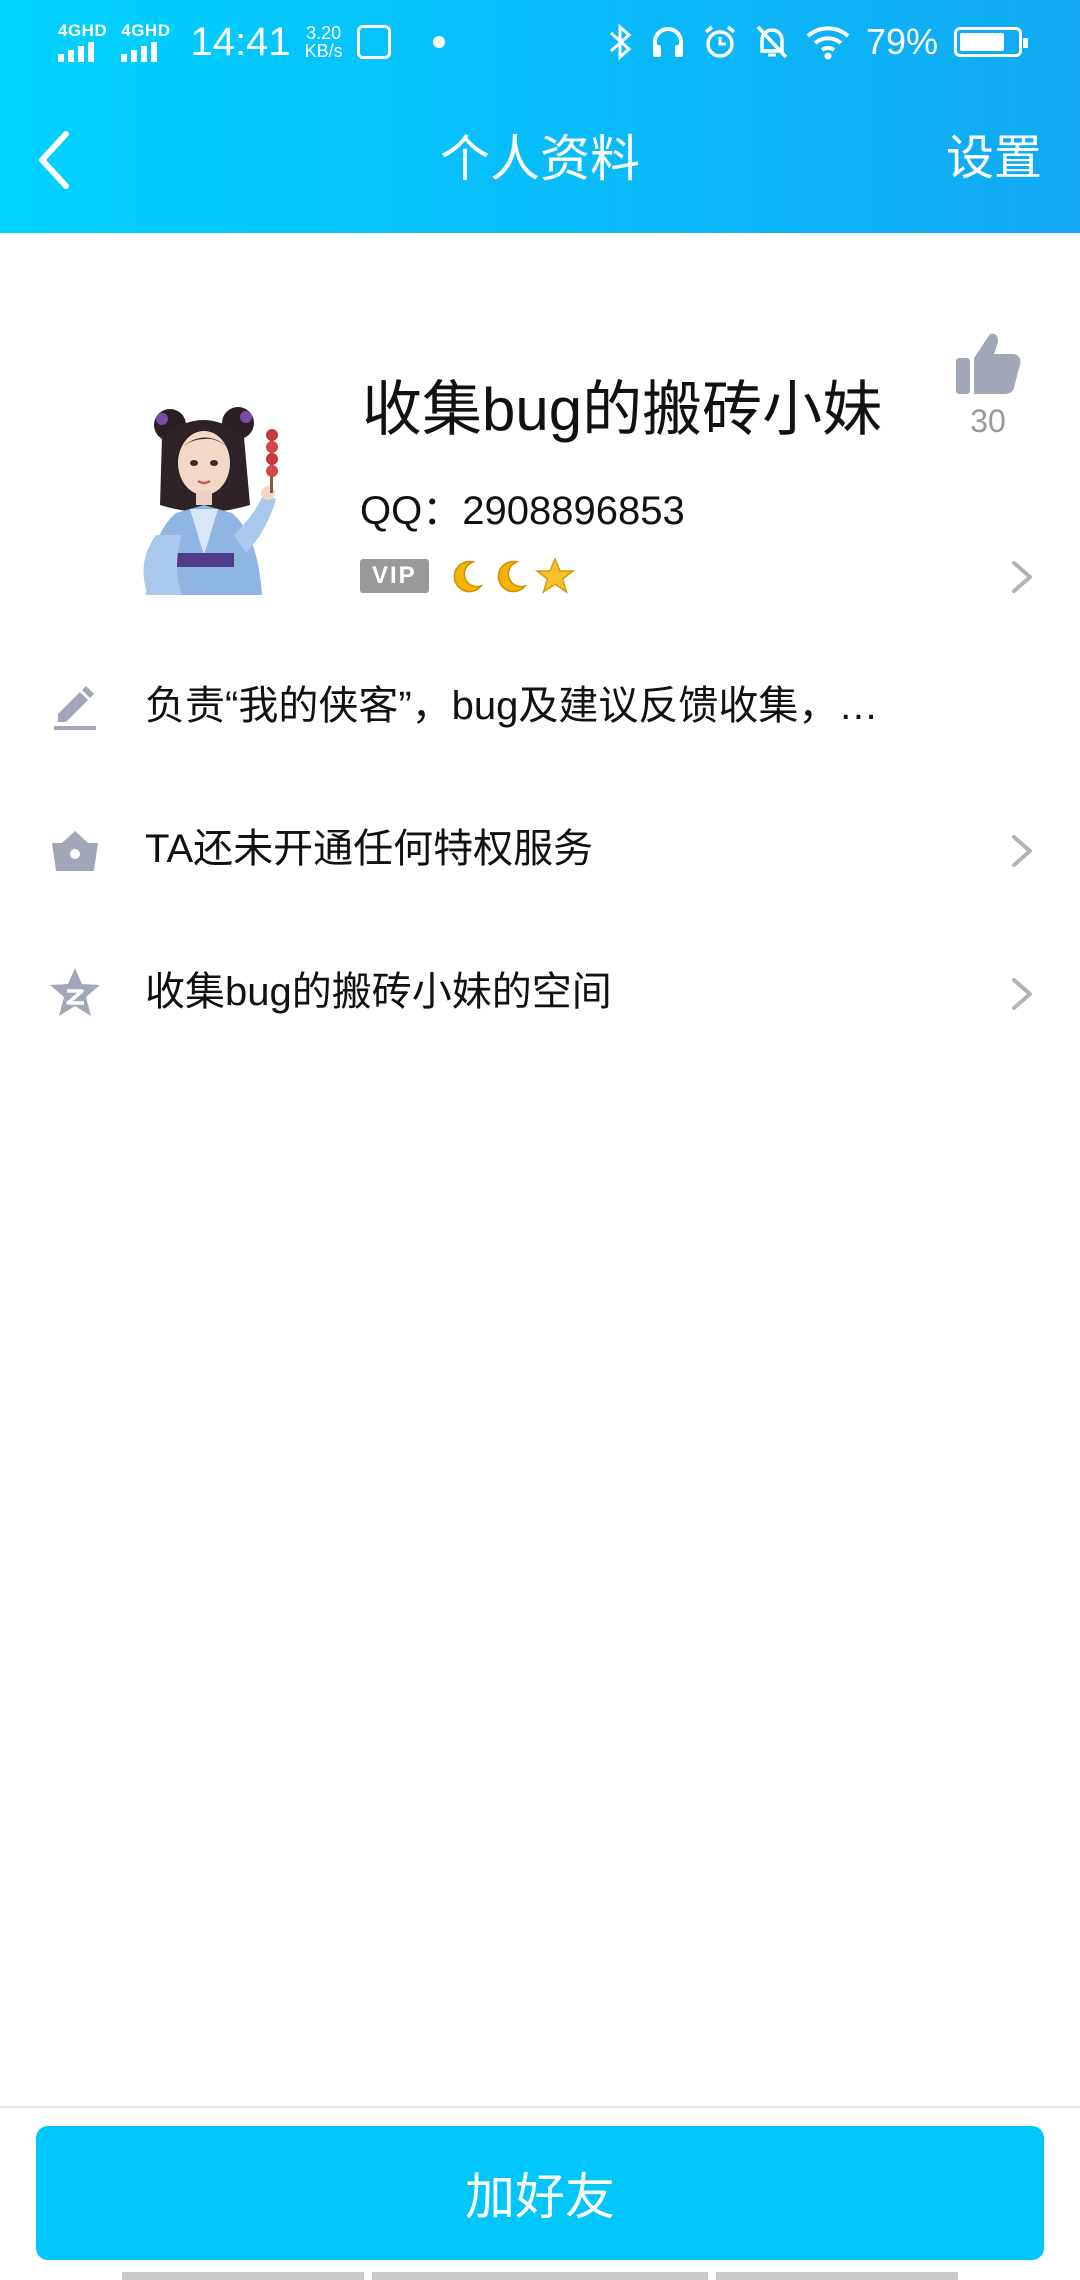  Describe the element at coordinates (373, 42) in the screenshot. I see `usb-debug-icon` at that location.